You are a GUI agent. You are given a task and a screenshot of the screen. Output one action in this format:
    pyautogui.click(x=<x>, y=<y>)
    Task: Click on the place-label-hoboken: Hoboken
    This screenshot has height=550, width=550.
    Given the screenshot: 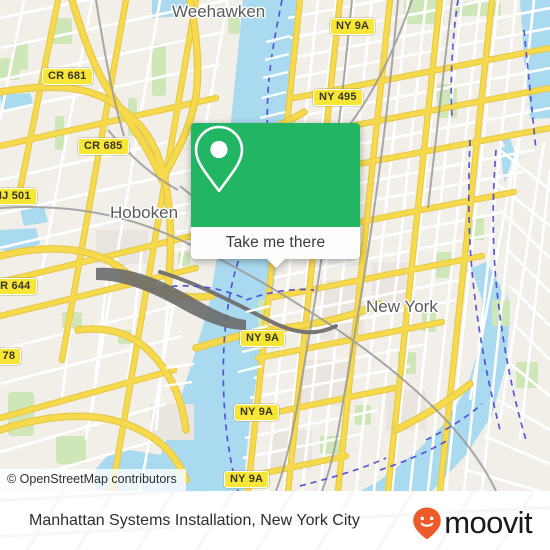 What is the action you would take?
    pyautogui.click(x=144, y=212)
    